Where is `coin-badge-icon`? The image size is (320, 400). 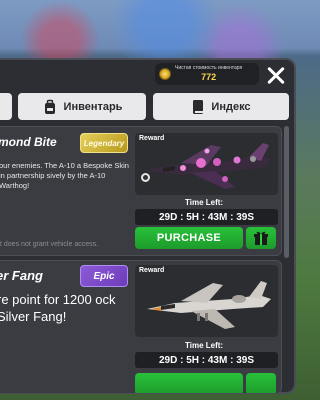
coin-badge-icon is located at coordinates (165, 74).